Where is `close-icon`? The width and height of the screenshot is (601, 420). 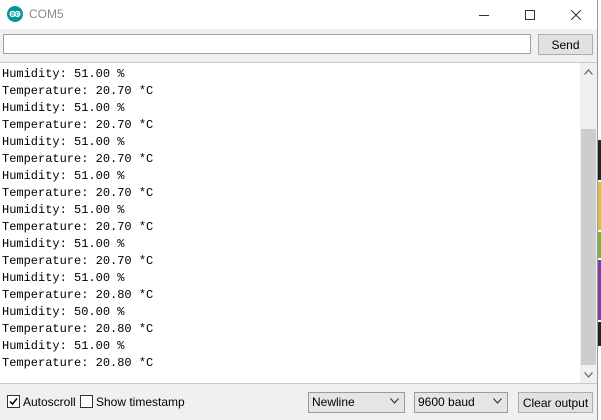 close-icon is located at coordinates (576, 14).